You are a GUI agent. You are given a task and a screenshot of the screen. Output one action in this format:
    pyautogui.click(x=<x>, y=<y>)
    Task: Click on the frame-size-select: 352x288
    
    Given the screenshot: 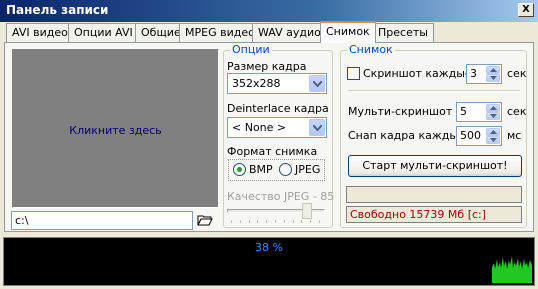 What is the action you would take?
    pyautogui.click(x=277, y=83)
    